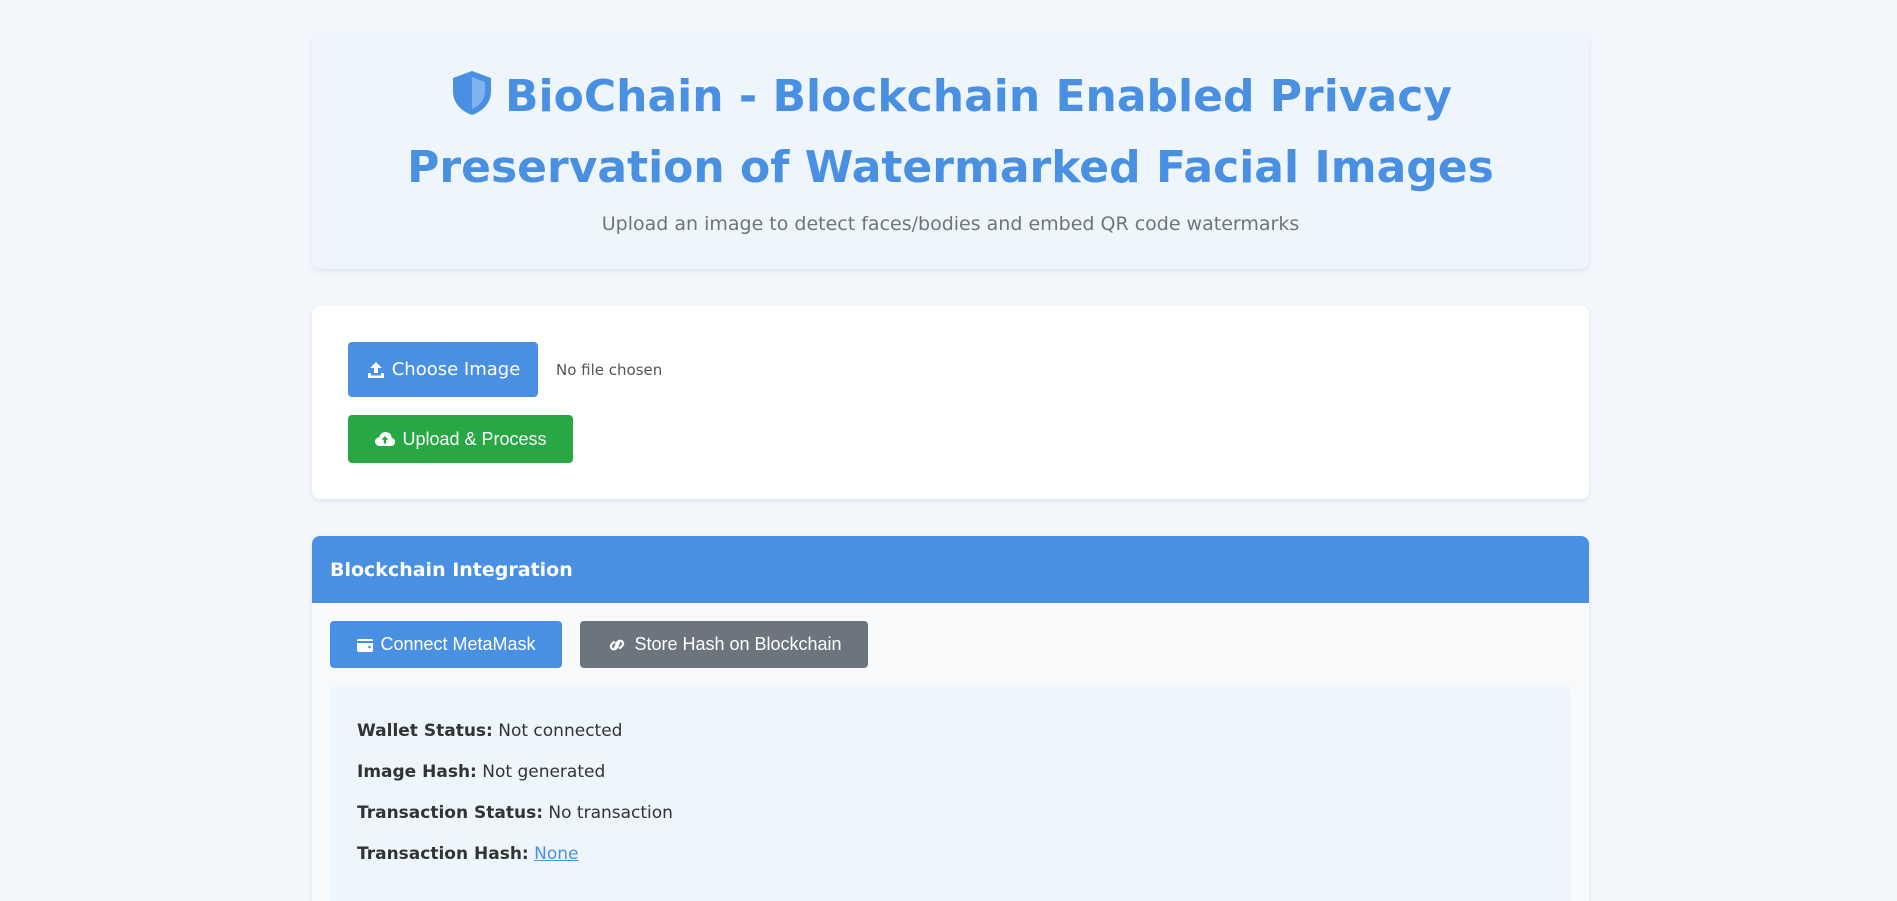 This screenshot has width=1897, height=901. Describe the element at coordinates (556, 854) in the screenshot. I see `transaction-hash-link: None` at that location.